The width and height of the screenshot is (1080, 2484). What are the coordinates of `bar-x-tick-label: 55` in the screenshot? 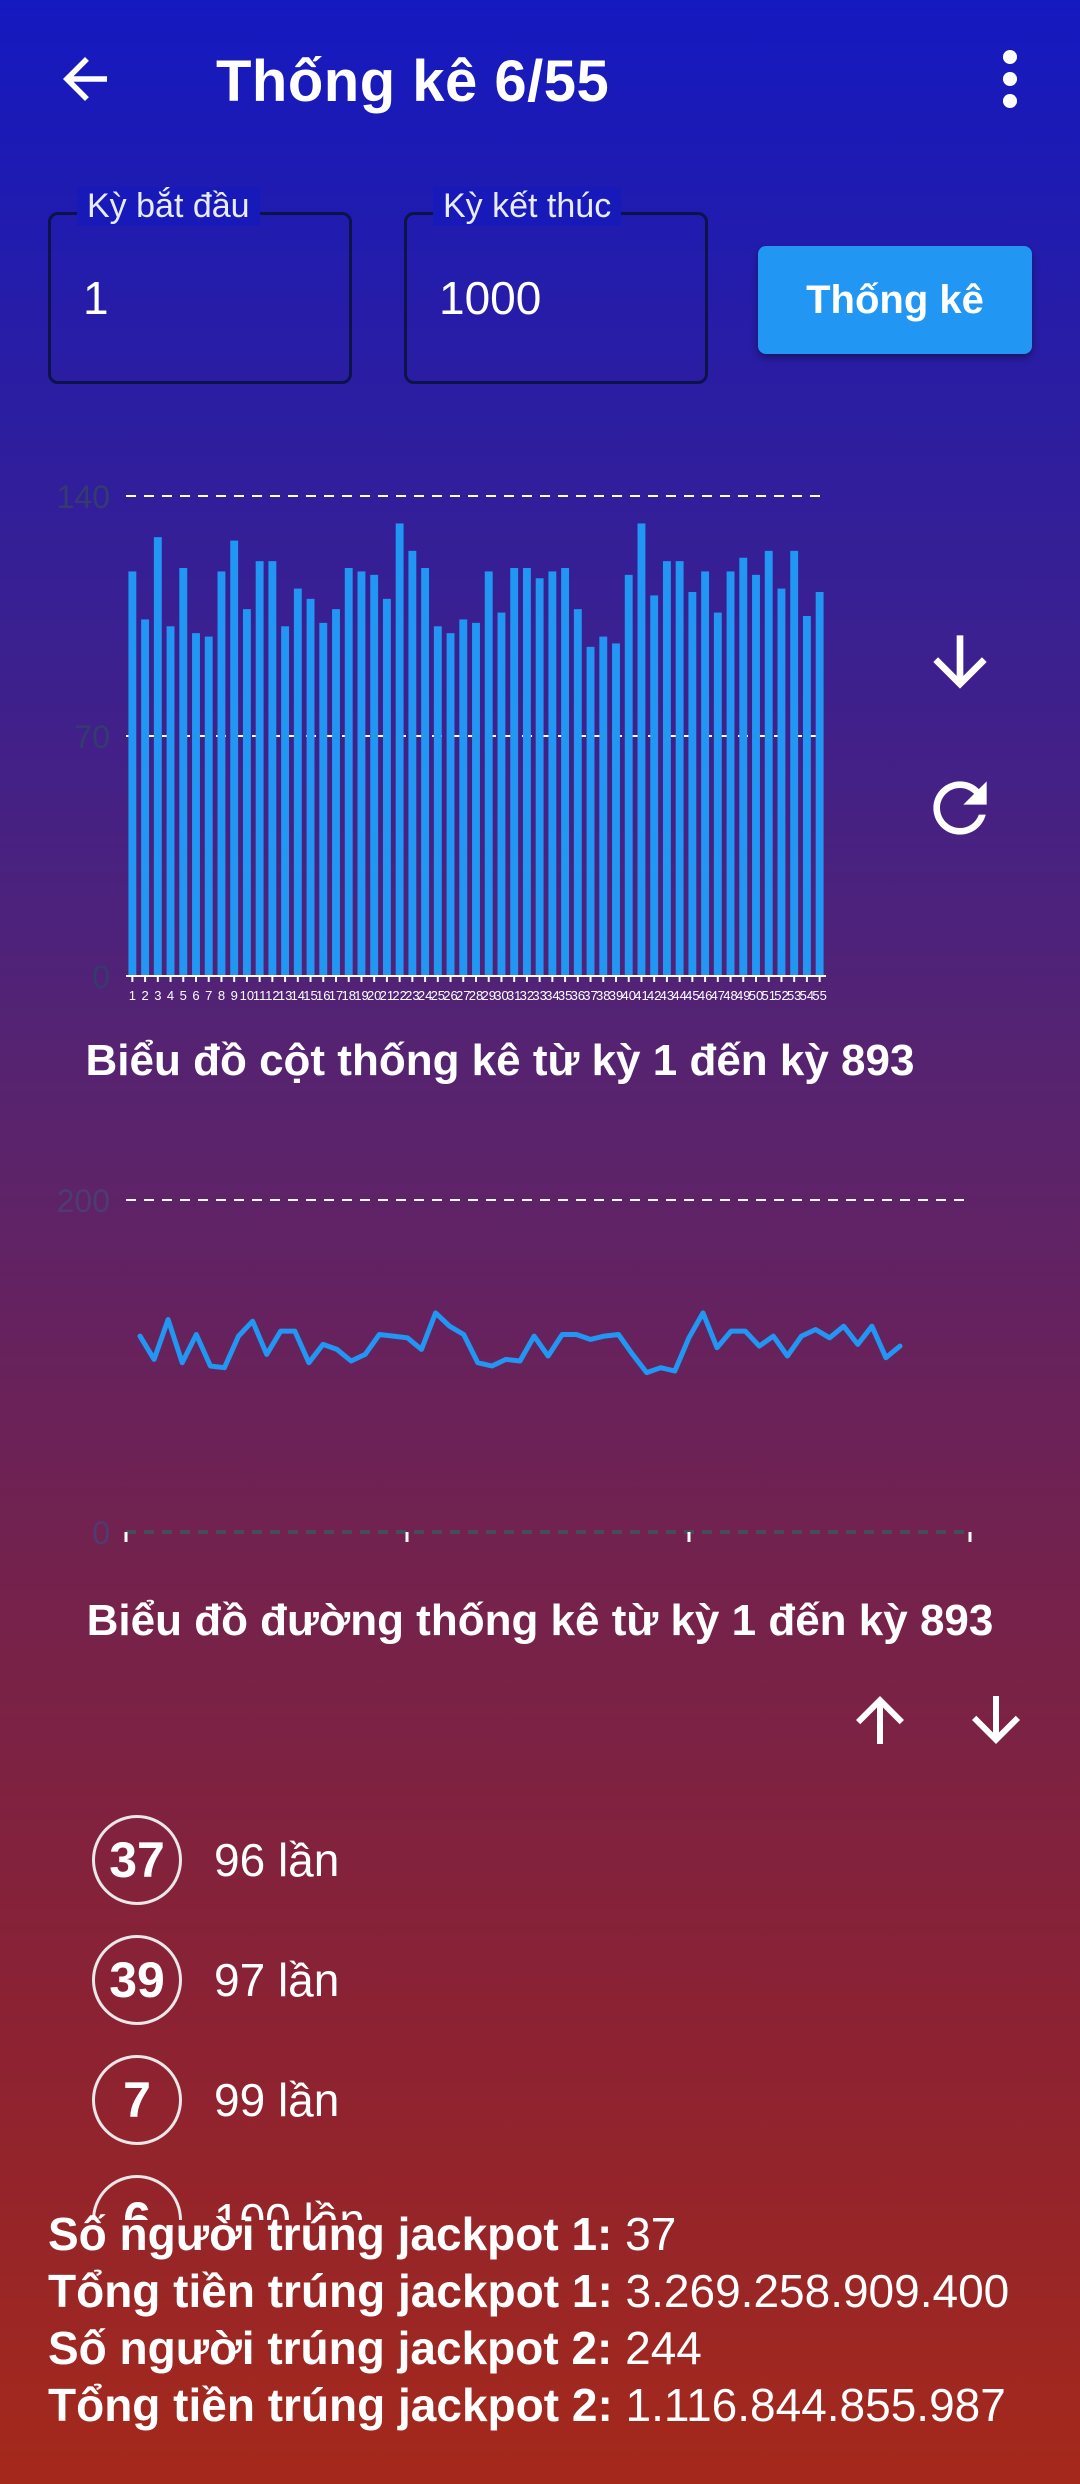 It's located at (819, 995).